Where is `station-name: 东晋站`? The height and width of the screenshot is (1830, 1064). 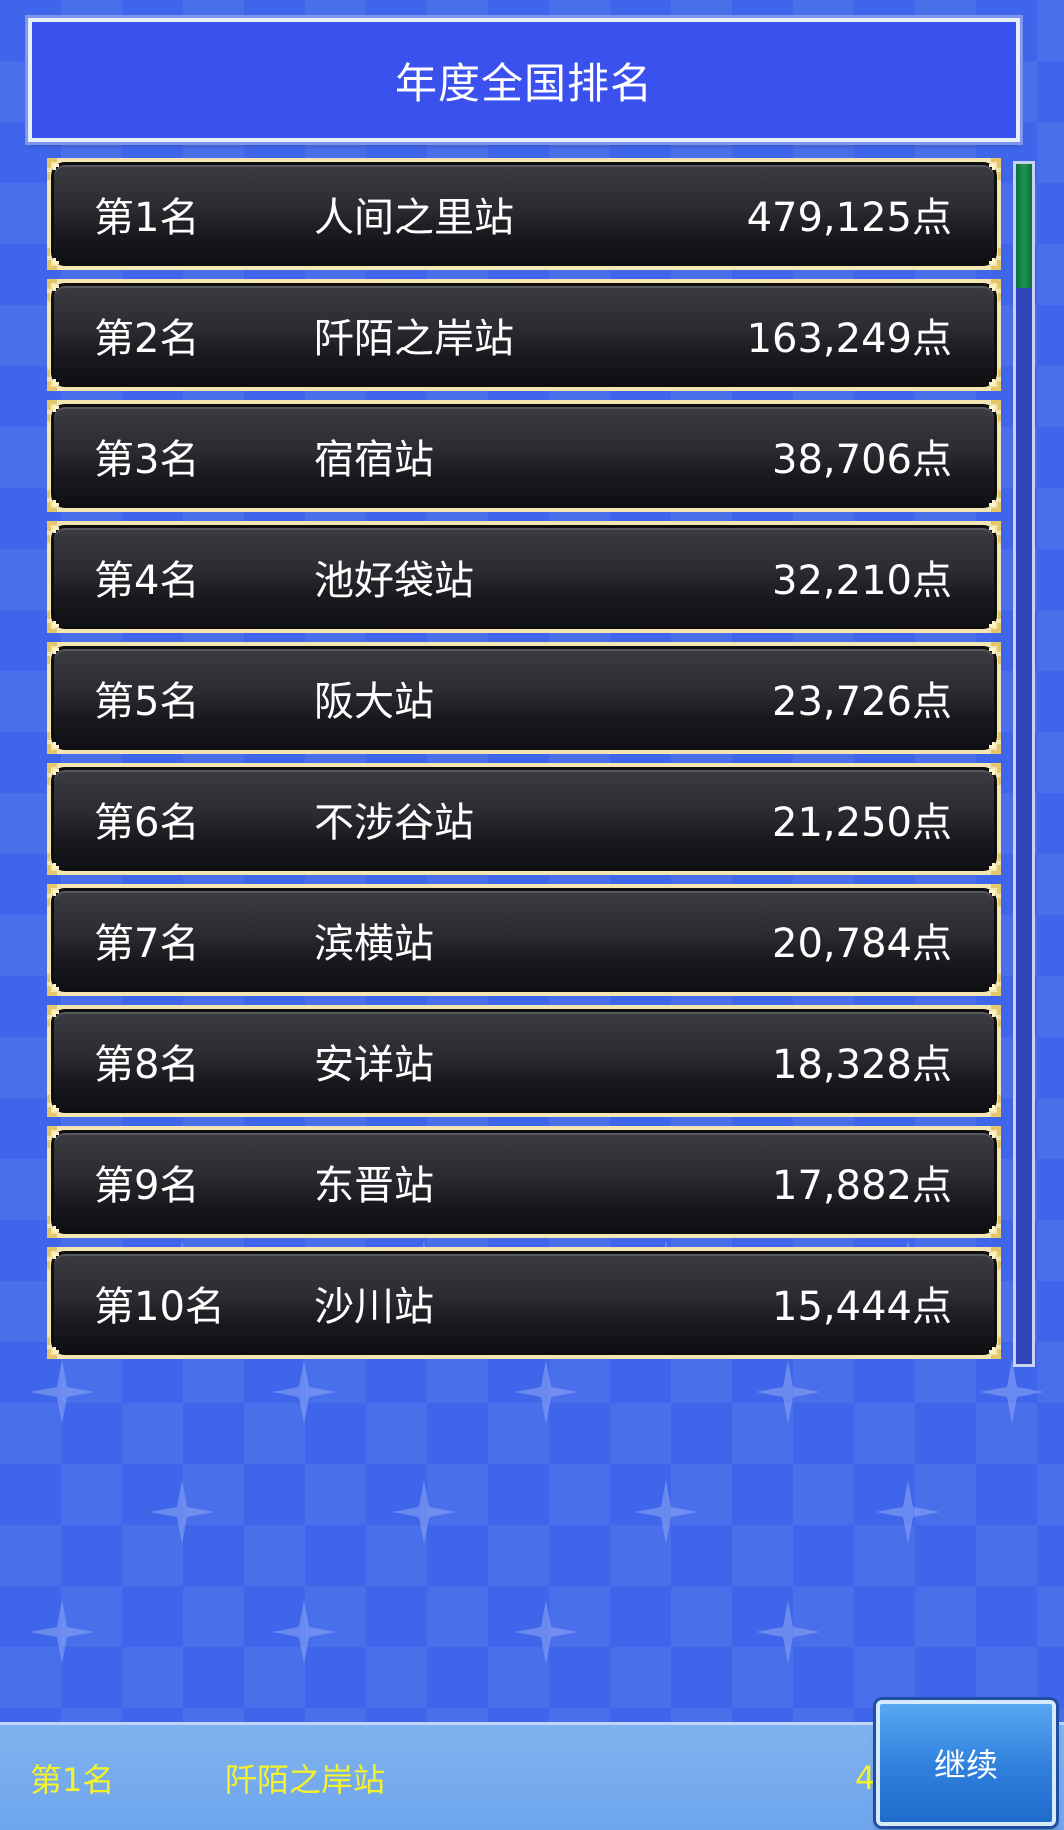 station-name: 东晋站 is located at coordinates (374, 1186).